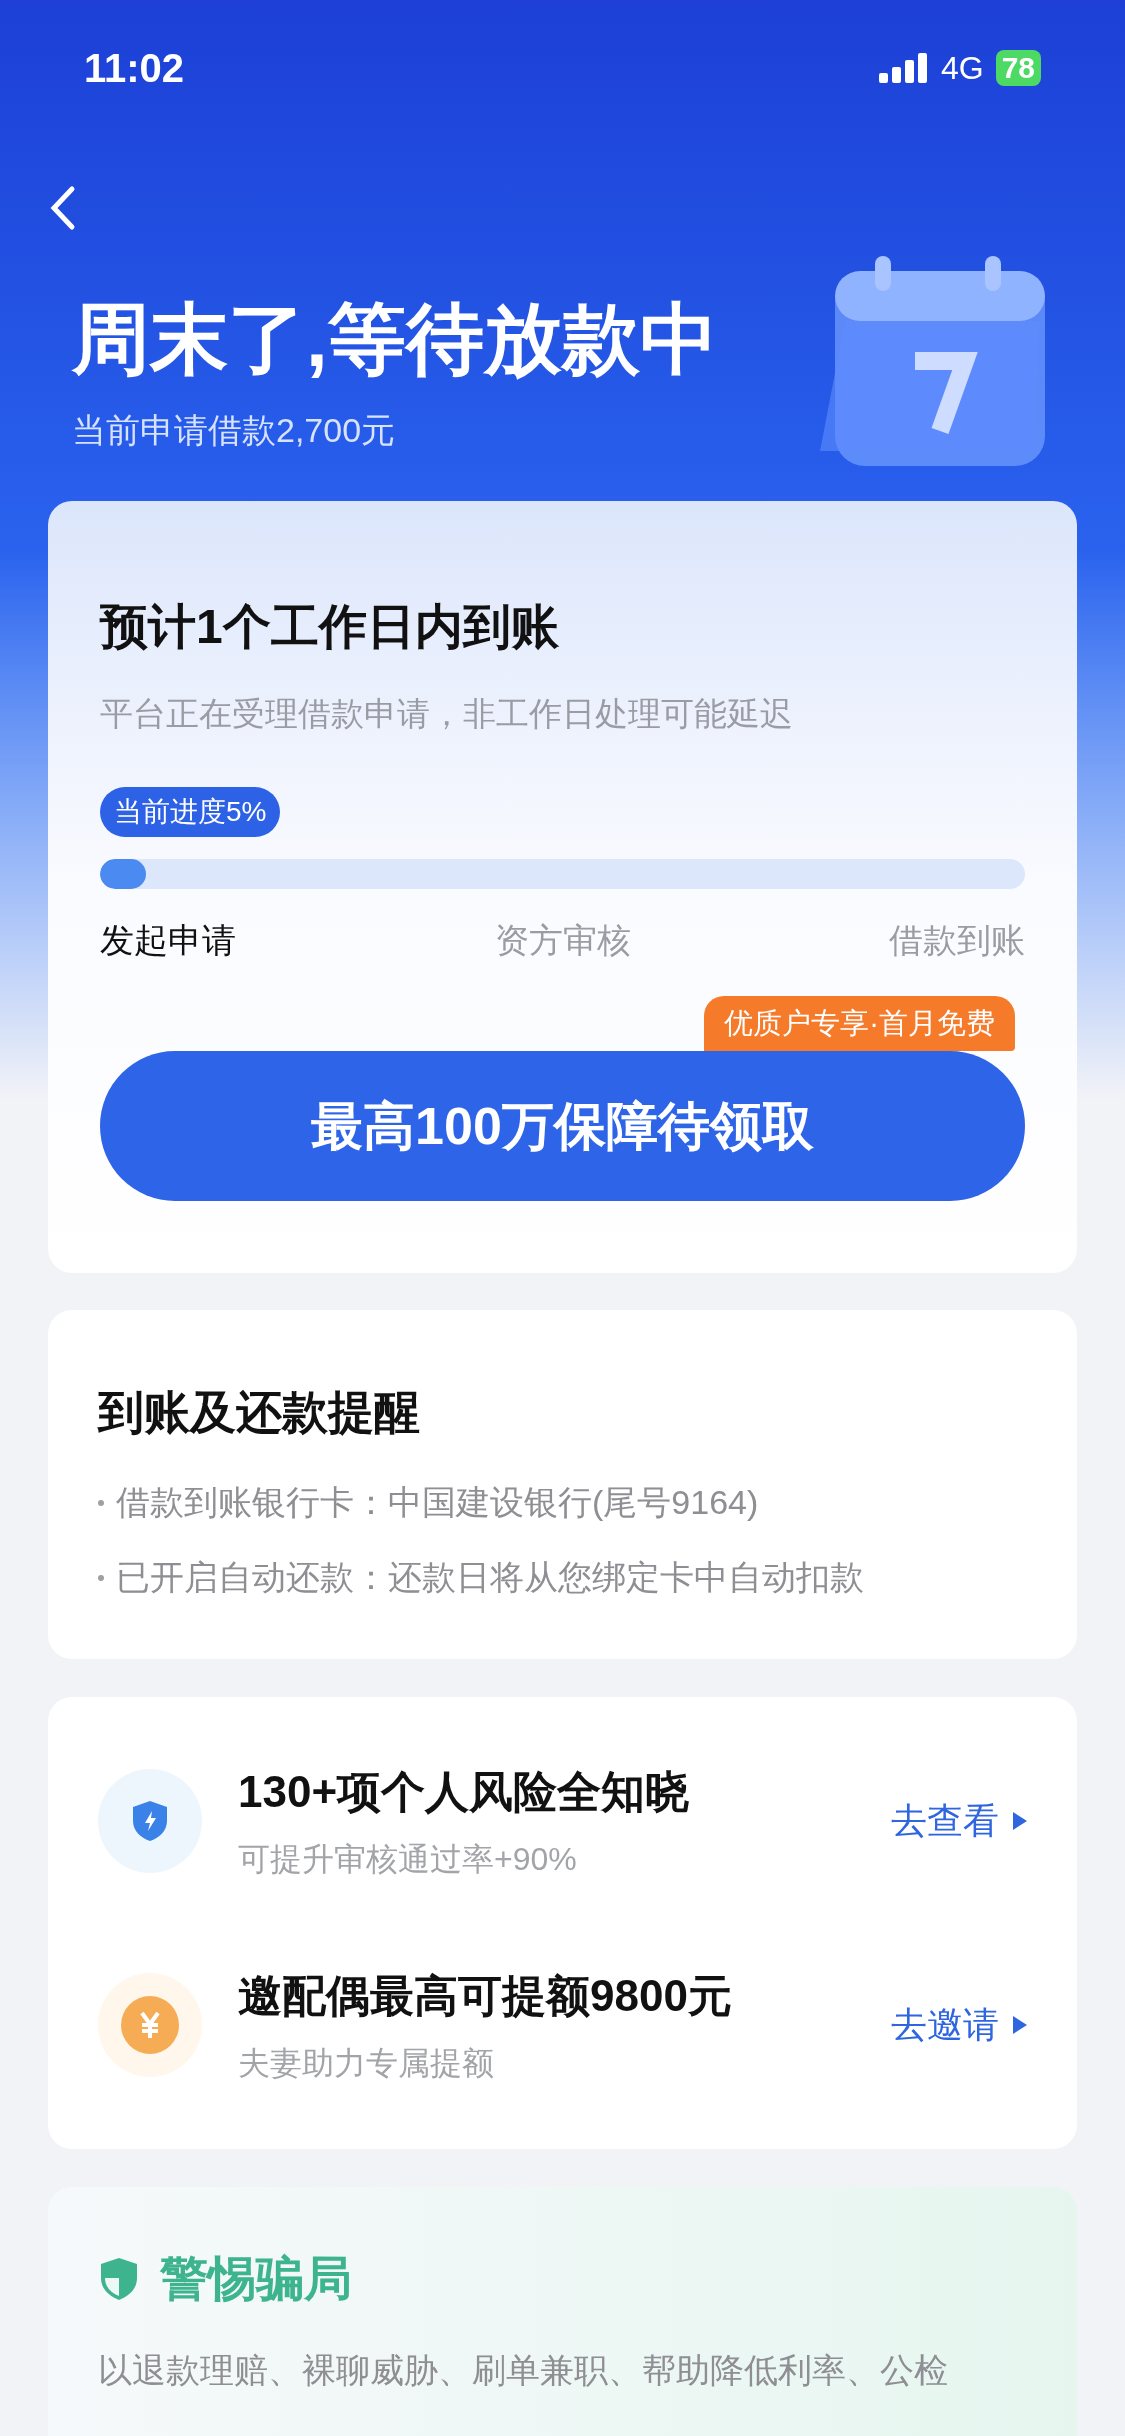  What do you see at coordinates (464, 1792) in the screenshot?
I see `offer-title: 130+项个人风险全知晓` at bounding box center [464, 1792].